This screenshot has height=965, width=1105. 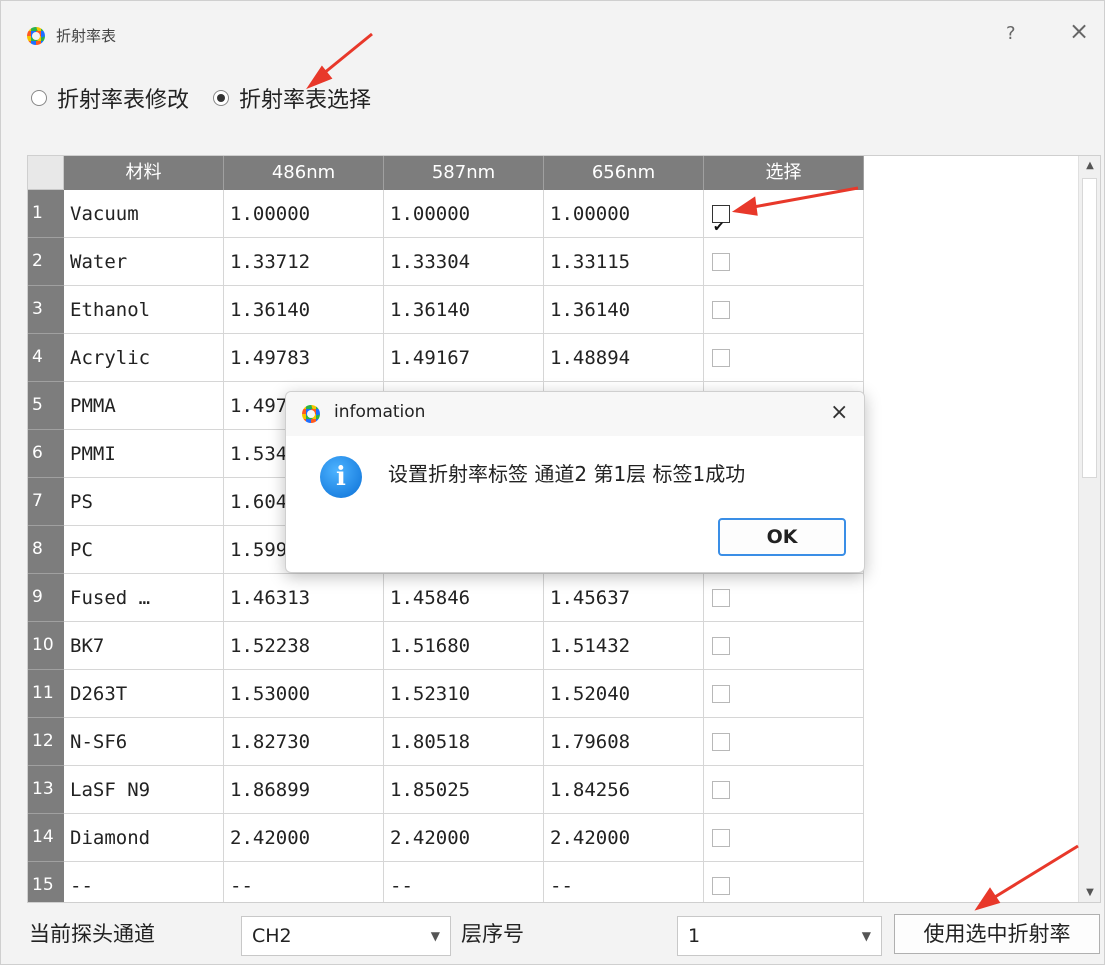 What do you see at coordinates (39, 98) in the screenshot?
I see `radio-edit-table` at bounding box center [39, 98].